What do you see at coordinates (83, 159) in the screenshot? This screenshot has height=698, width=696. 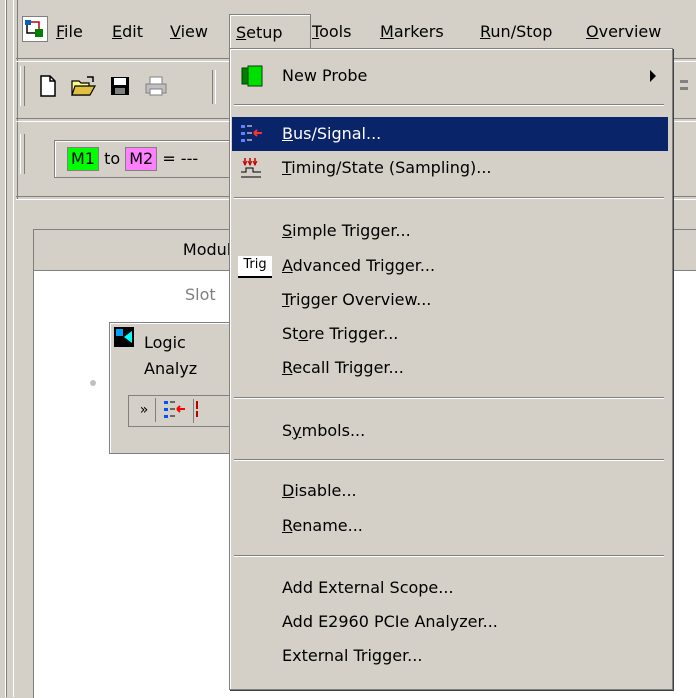 I see `marker-m1: M1` at bounding box center [83, 159].